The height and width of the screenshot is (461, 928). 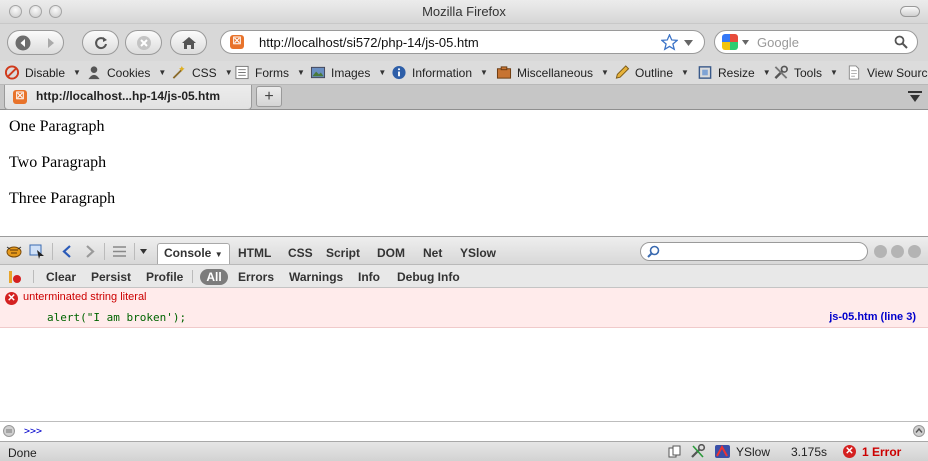 I want to click on forms-icon, so click(x=242, y=72).